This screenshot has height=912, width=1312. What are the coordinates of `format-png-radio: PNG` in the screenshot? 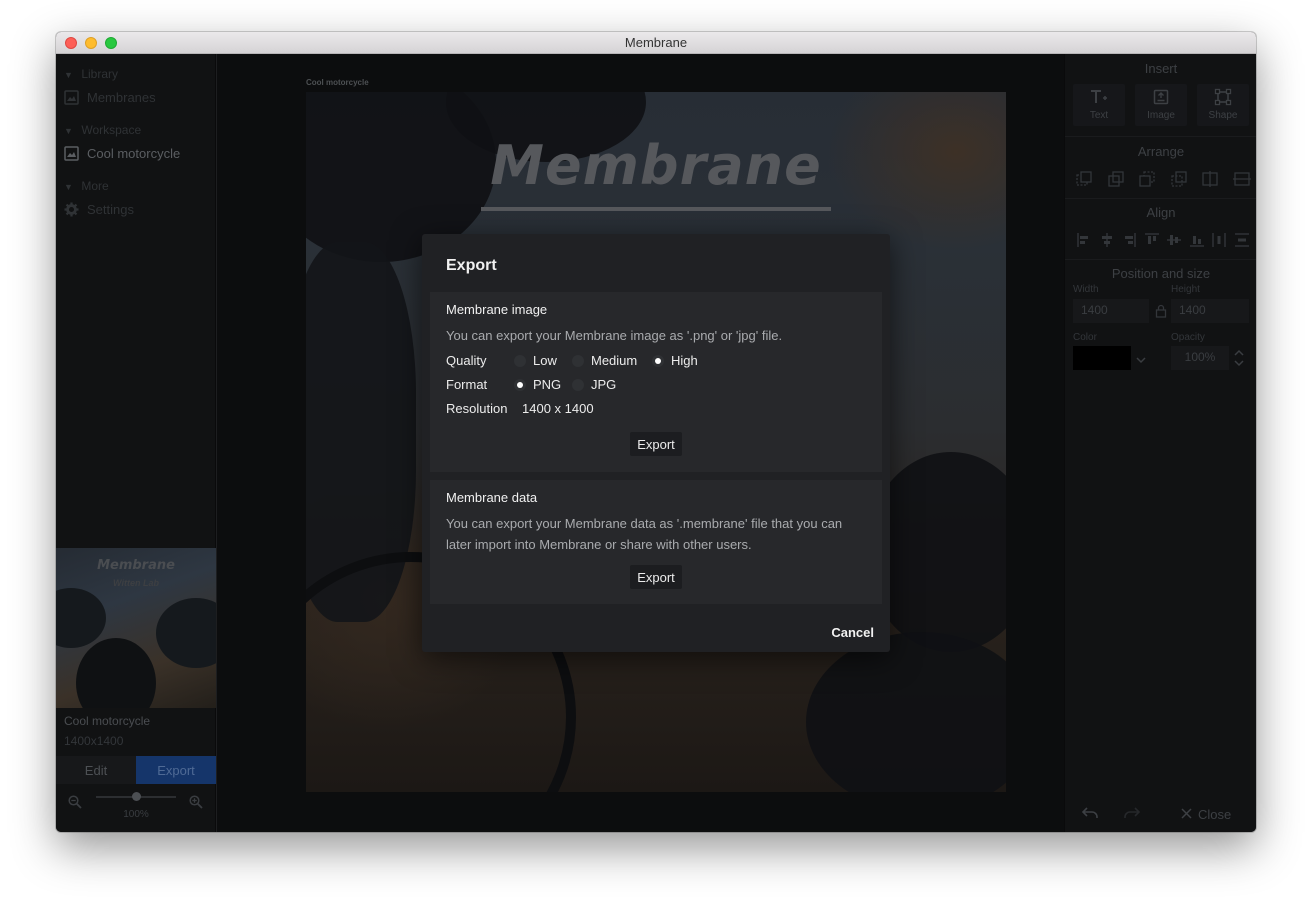 It's located at (537, 384).